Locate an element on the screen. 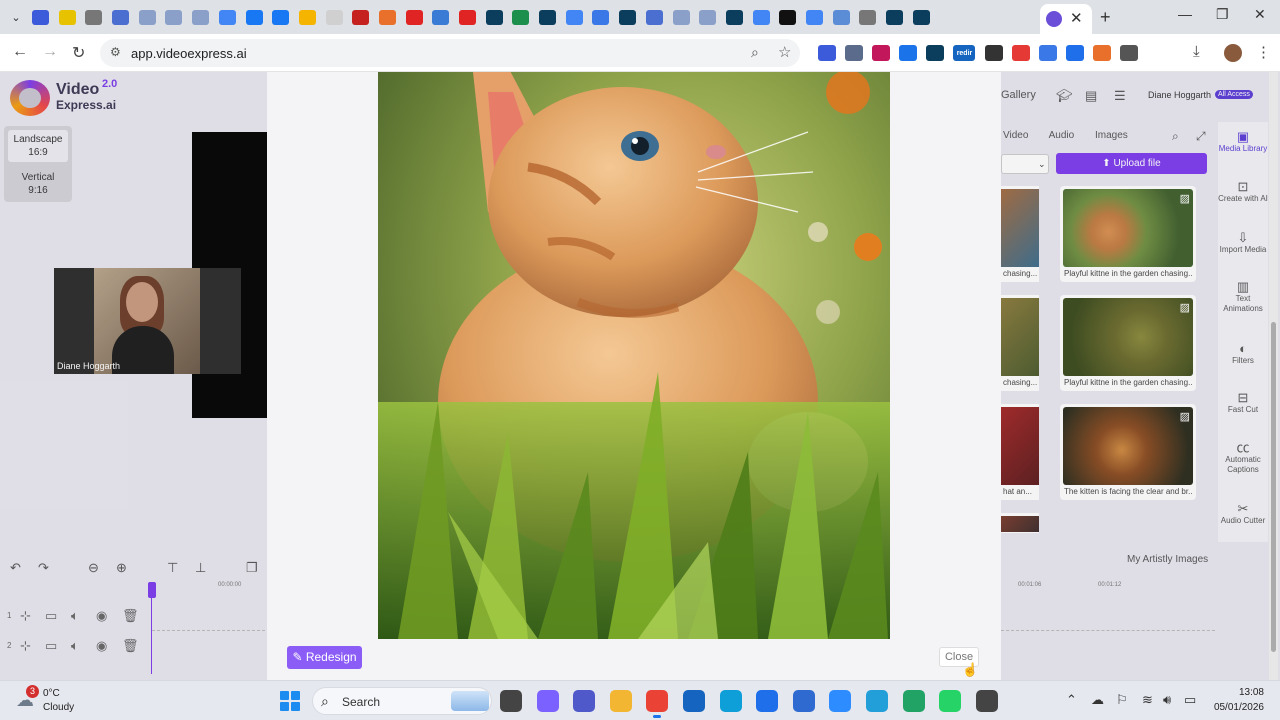 The width and height of the screenshot is (1280, 720). onedrive-icon: ☁ is located at coordinates (1097, 700).